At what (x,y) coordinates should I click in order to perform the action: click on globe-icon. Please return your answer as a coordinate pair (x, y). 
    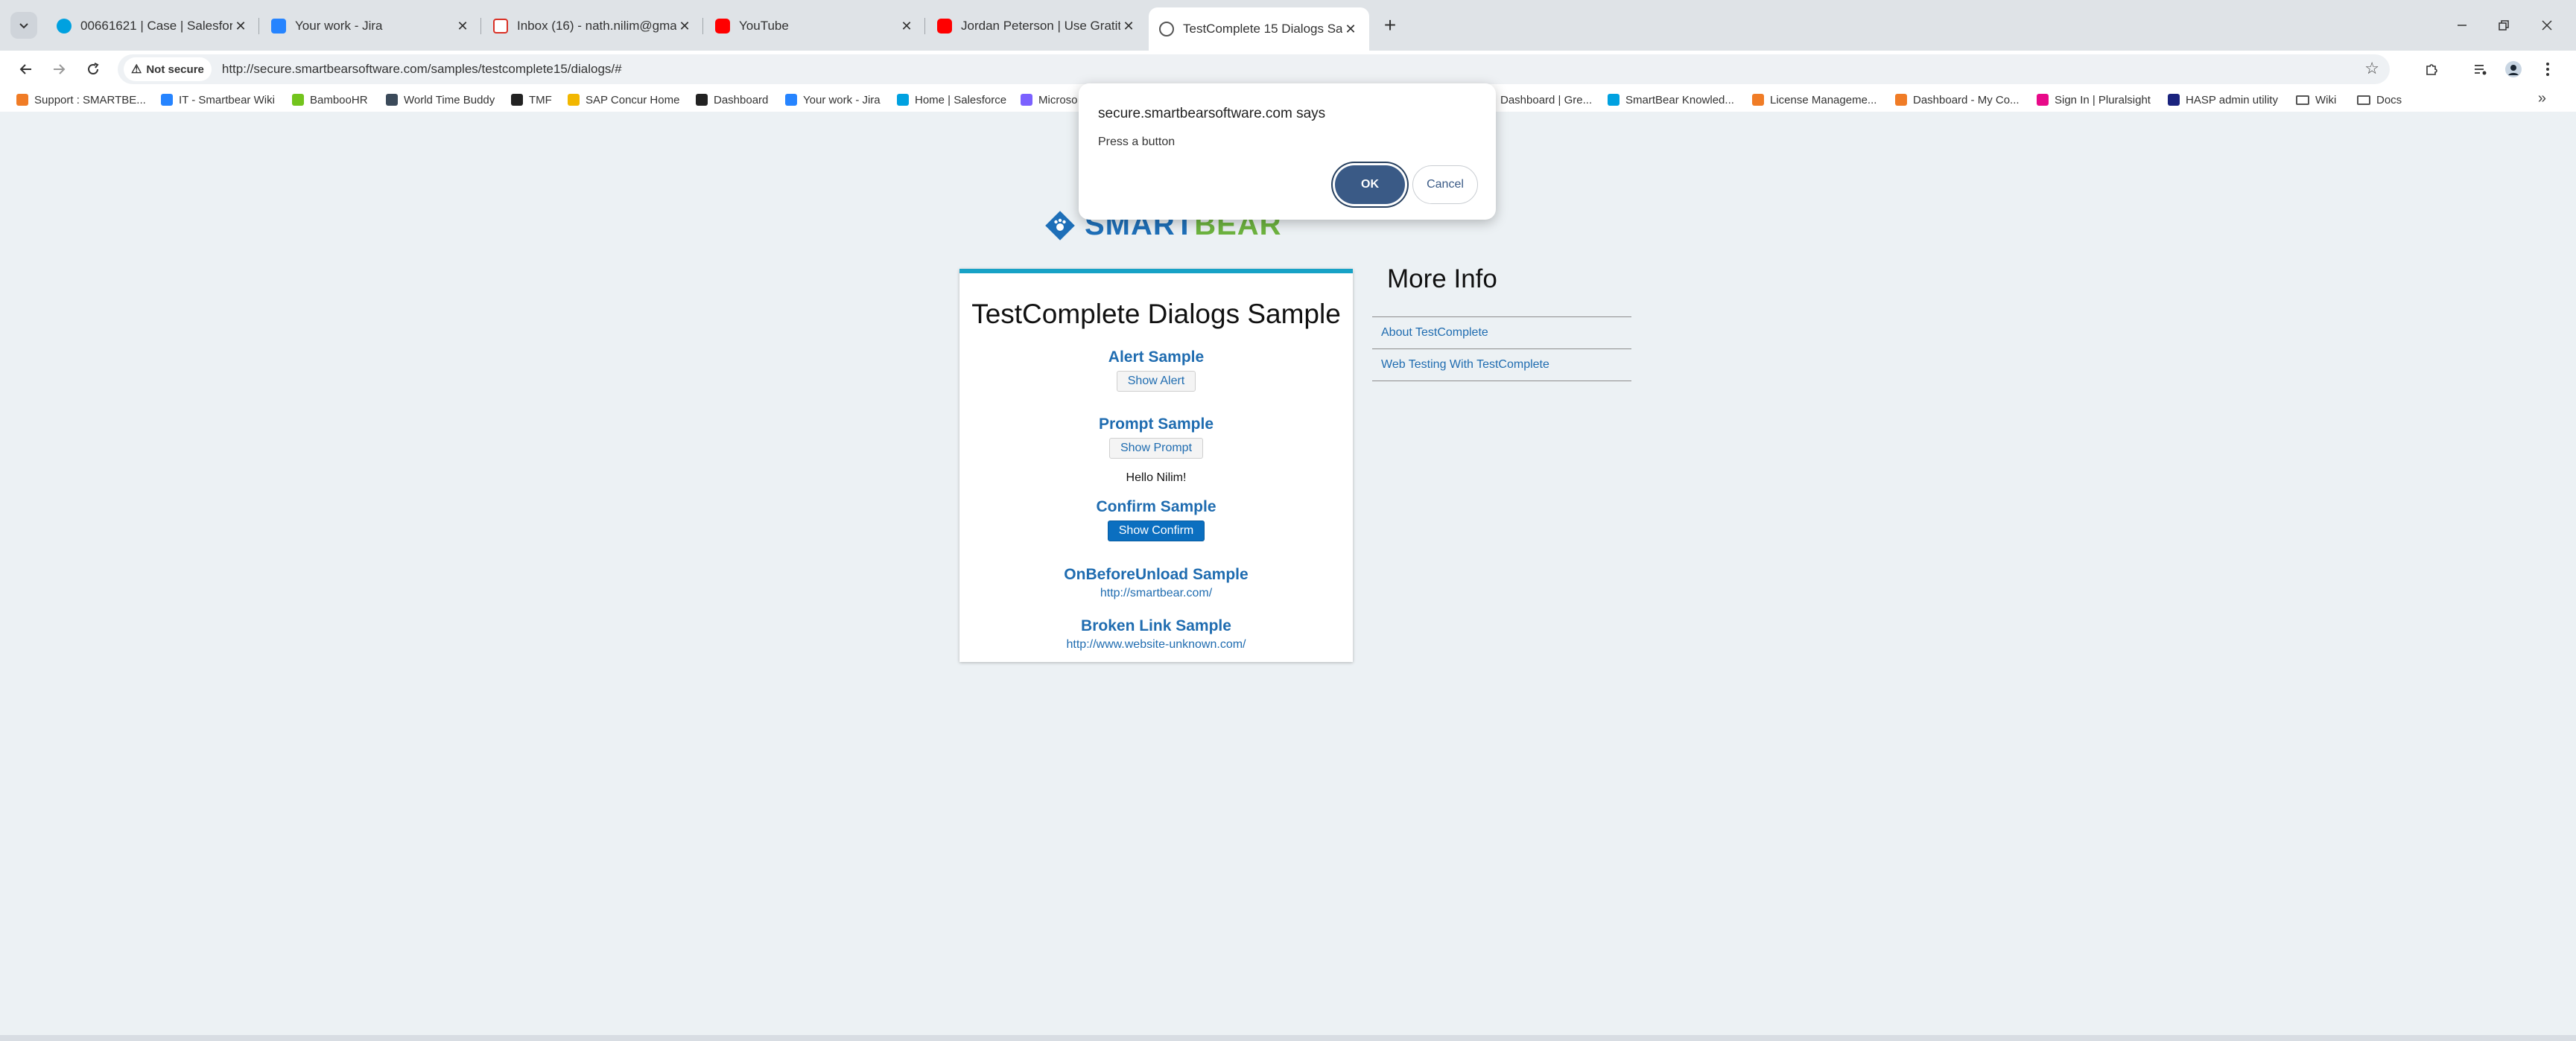
    Looking at the image, I should click on (1167, 29).